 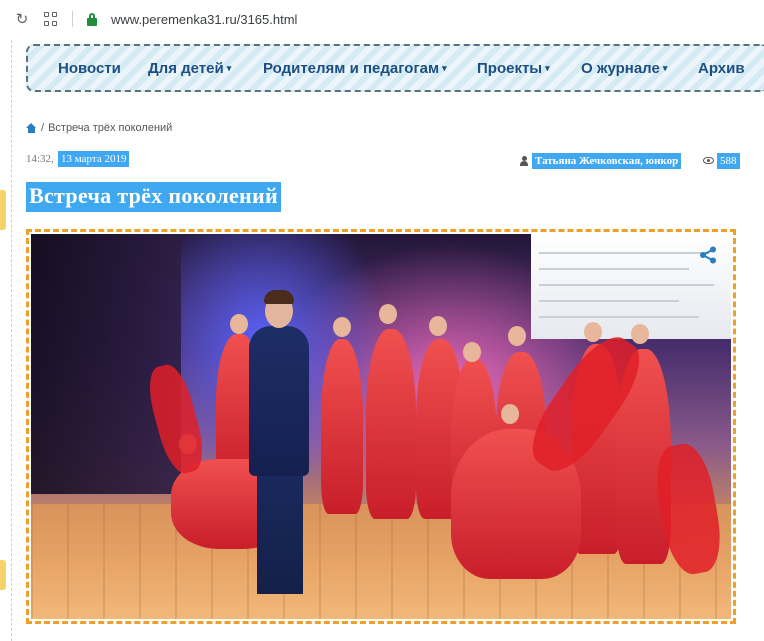 I want to click on publish-time: 14:32,, so click(x=40, y=159).